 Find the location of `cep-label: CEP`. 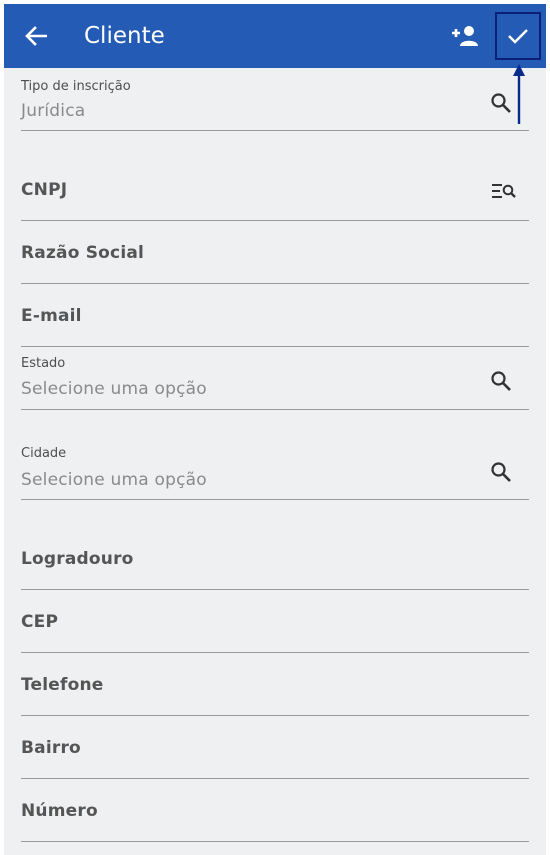

cep-label: CEP is located at coordinates (40, 622).